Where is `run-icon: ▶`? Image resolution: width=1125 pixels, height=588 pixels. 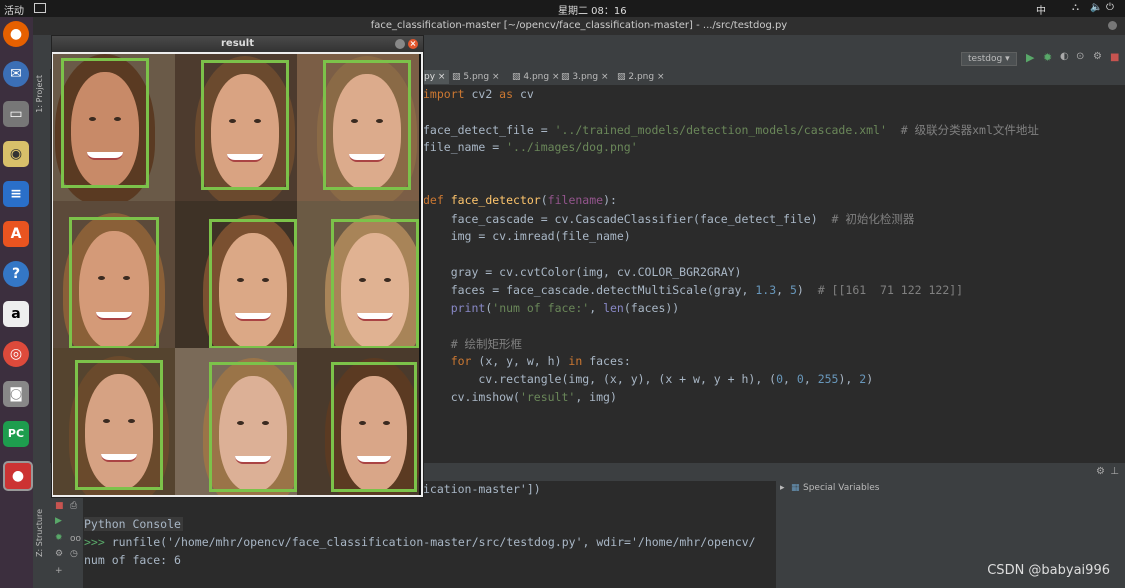
run-icon: ▶ is located at coordinates (1030, 57).